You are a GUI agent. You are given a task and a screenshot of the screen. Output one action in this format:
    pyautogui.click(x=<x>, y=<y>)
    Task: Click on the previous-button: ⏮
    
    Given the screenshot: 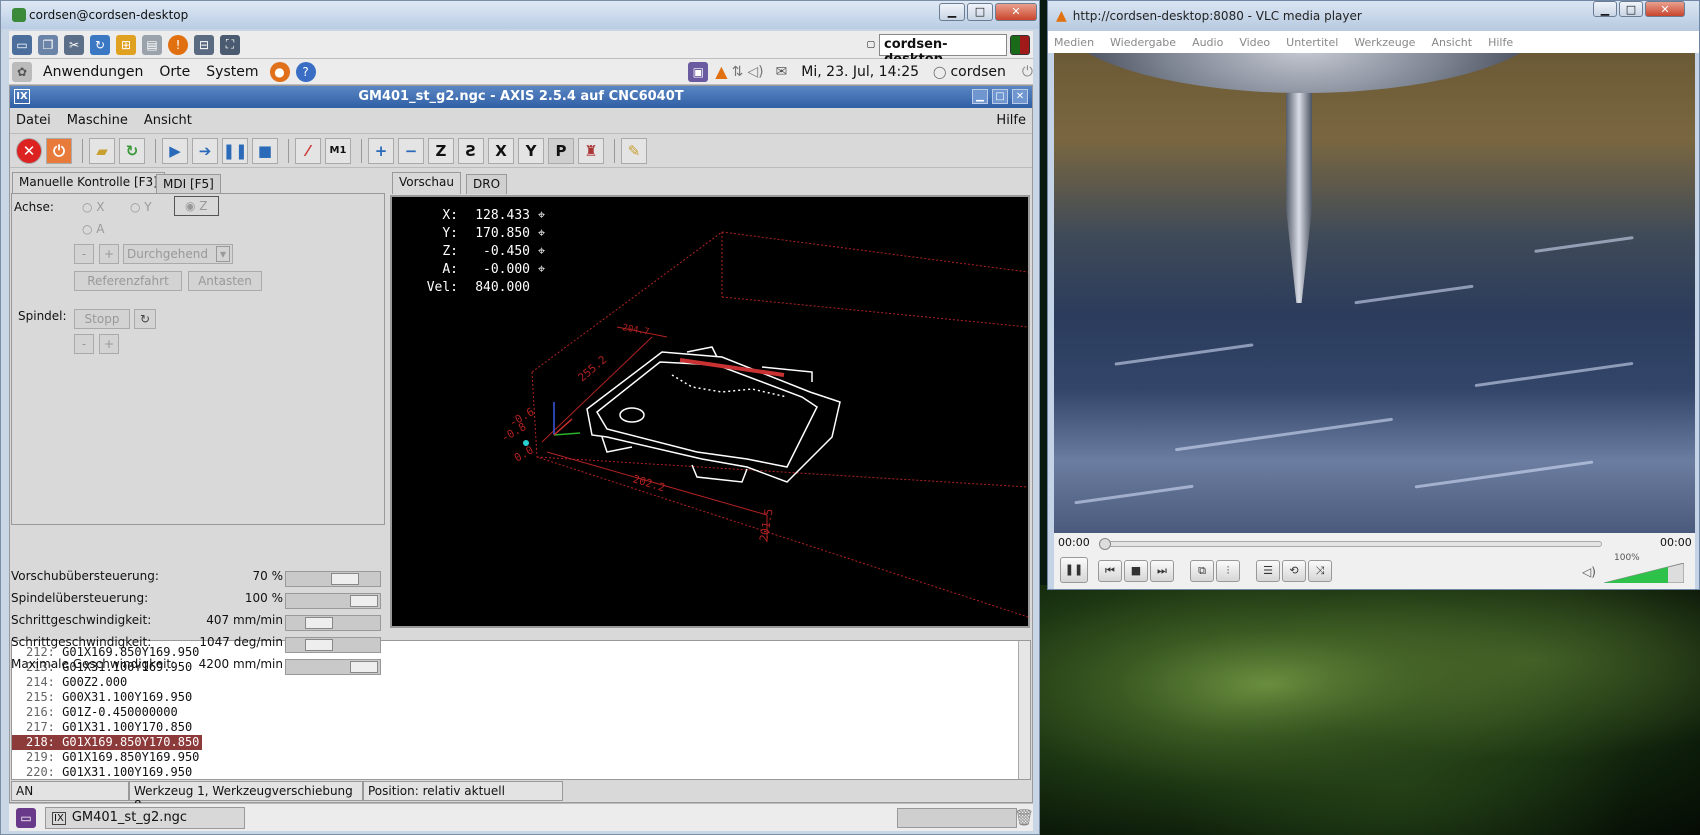 What is the action you would take?
    pyautogui.click(x=1110, y=571)
    